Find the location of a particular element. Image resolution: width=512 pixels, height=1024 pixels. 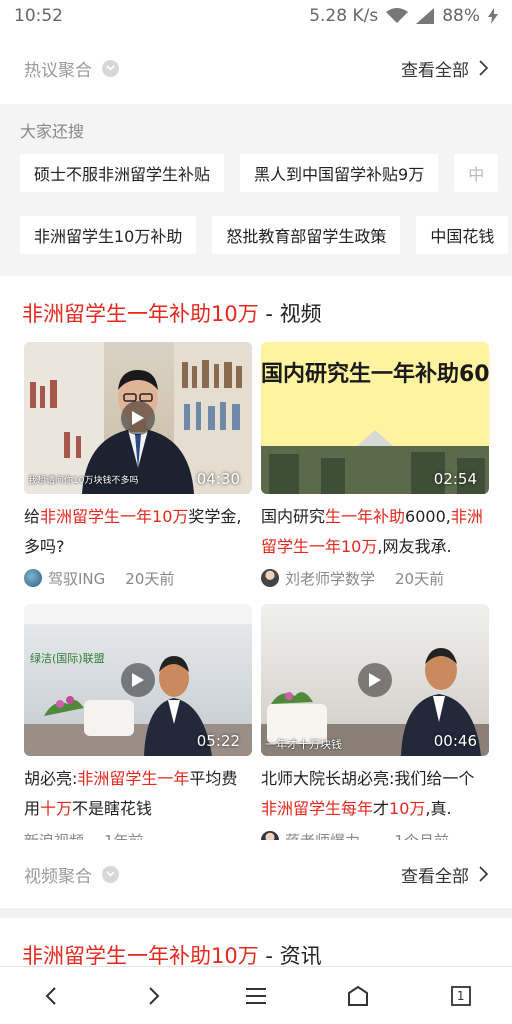

suggestion-chip: 黑人到中国留学补贴9万 is located at coordinates (339, 173).